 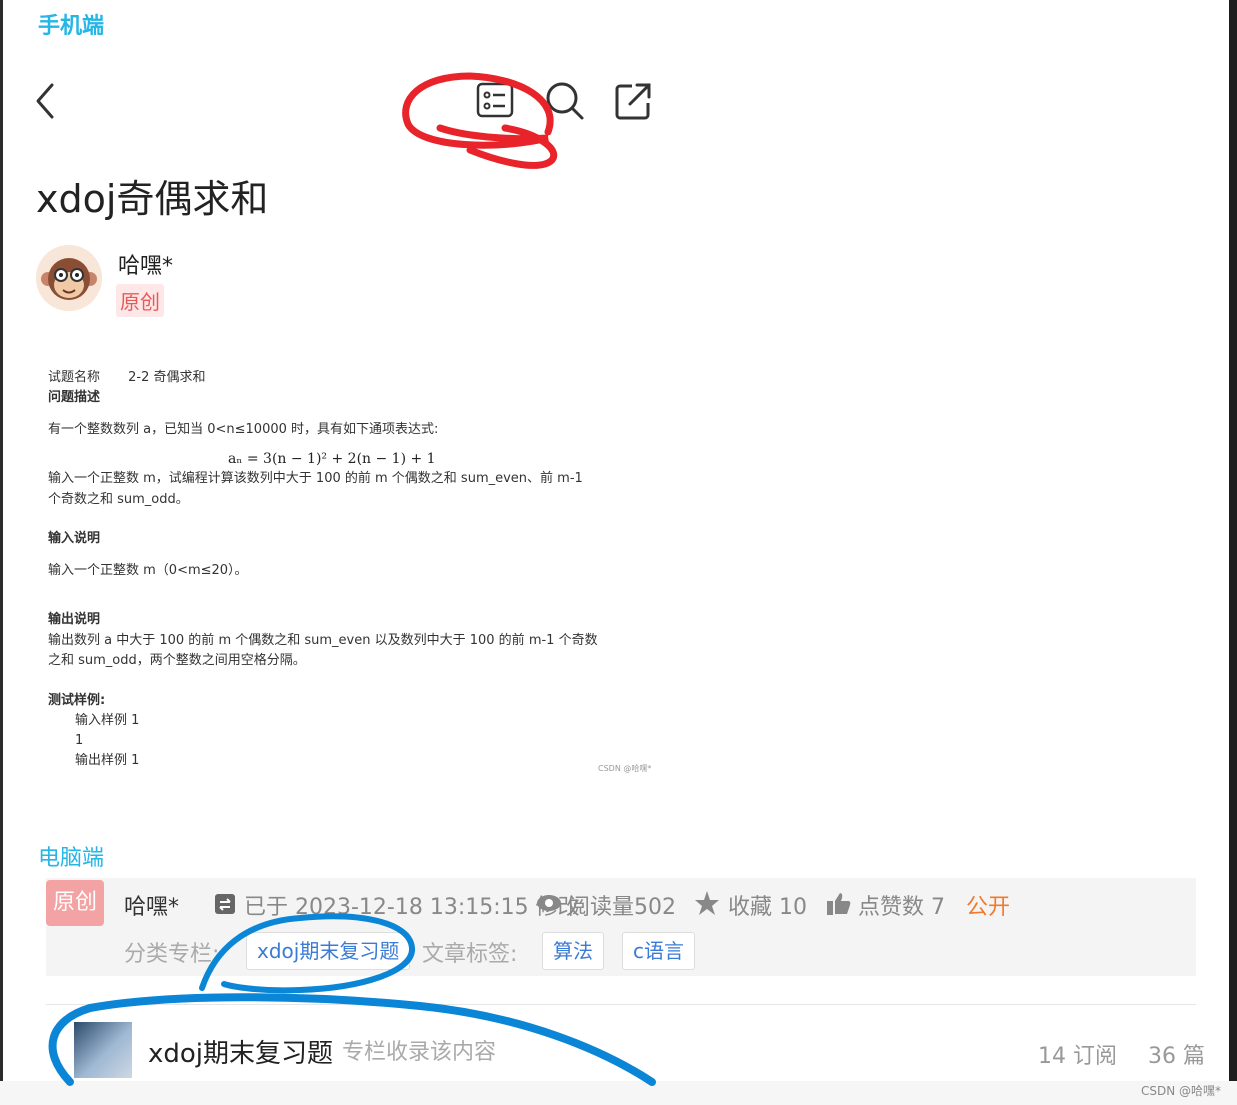 I want to click on thumbs-up-icon, so click(x=839, y=904).